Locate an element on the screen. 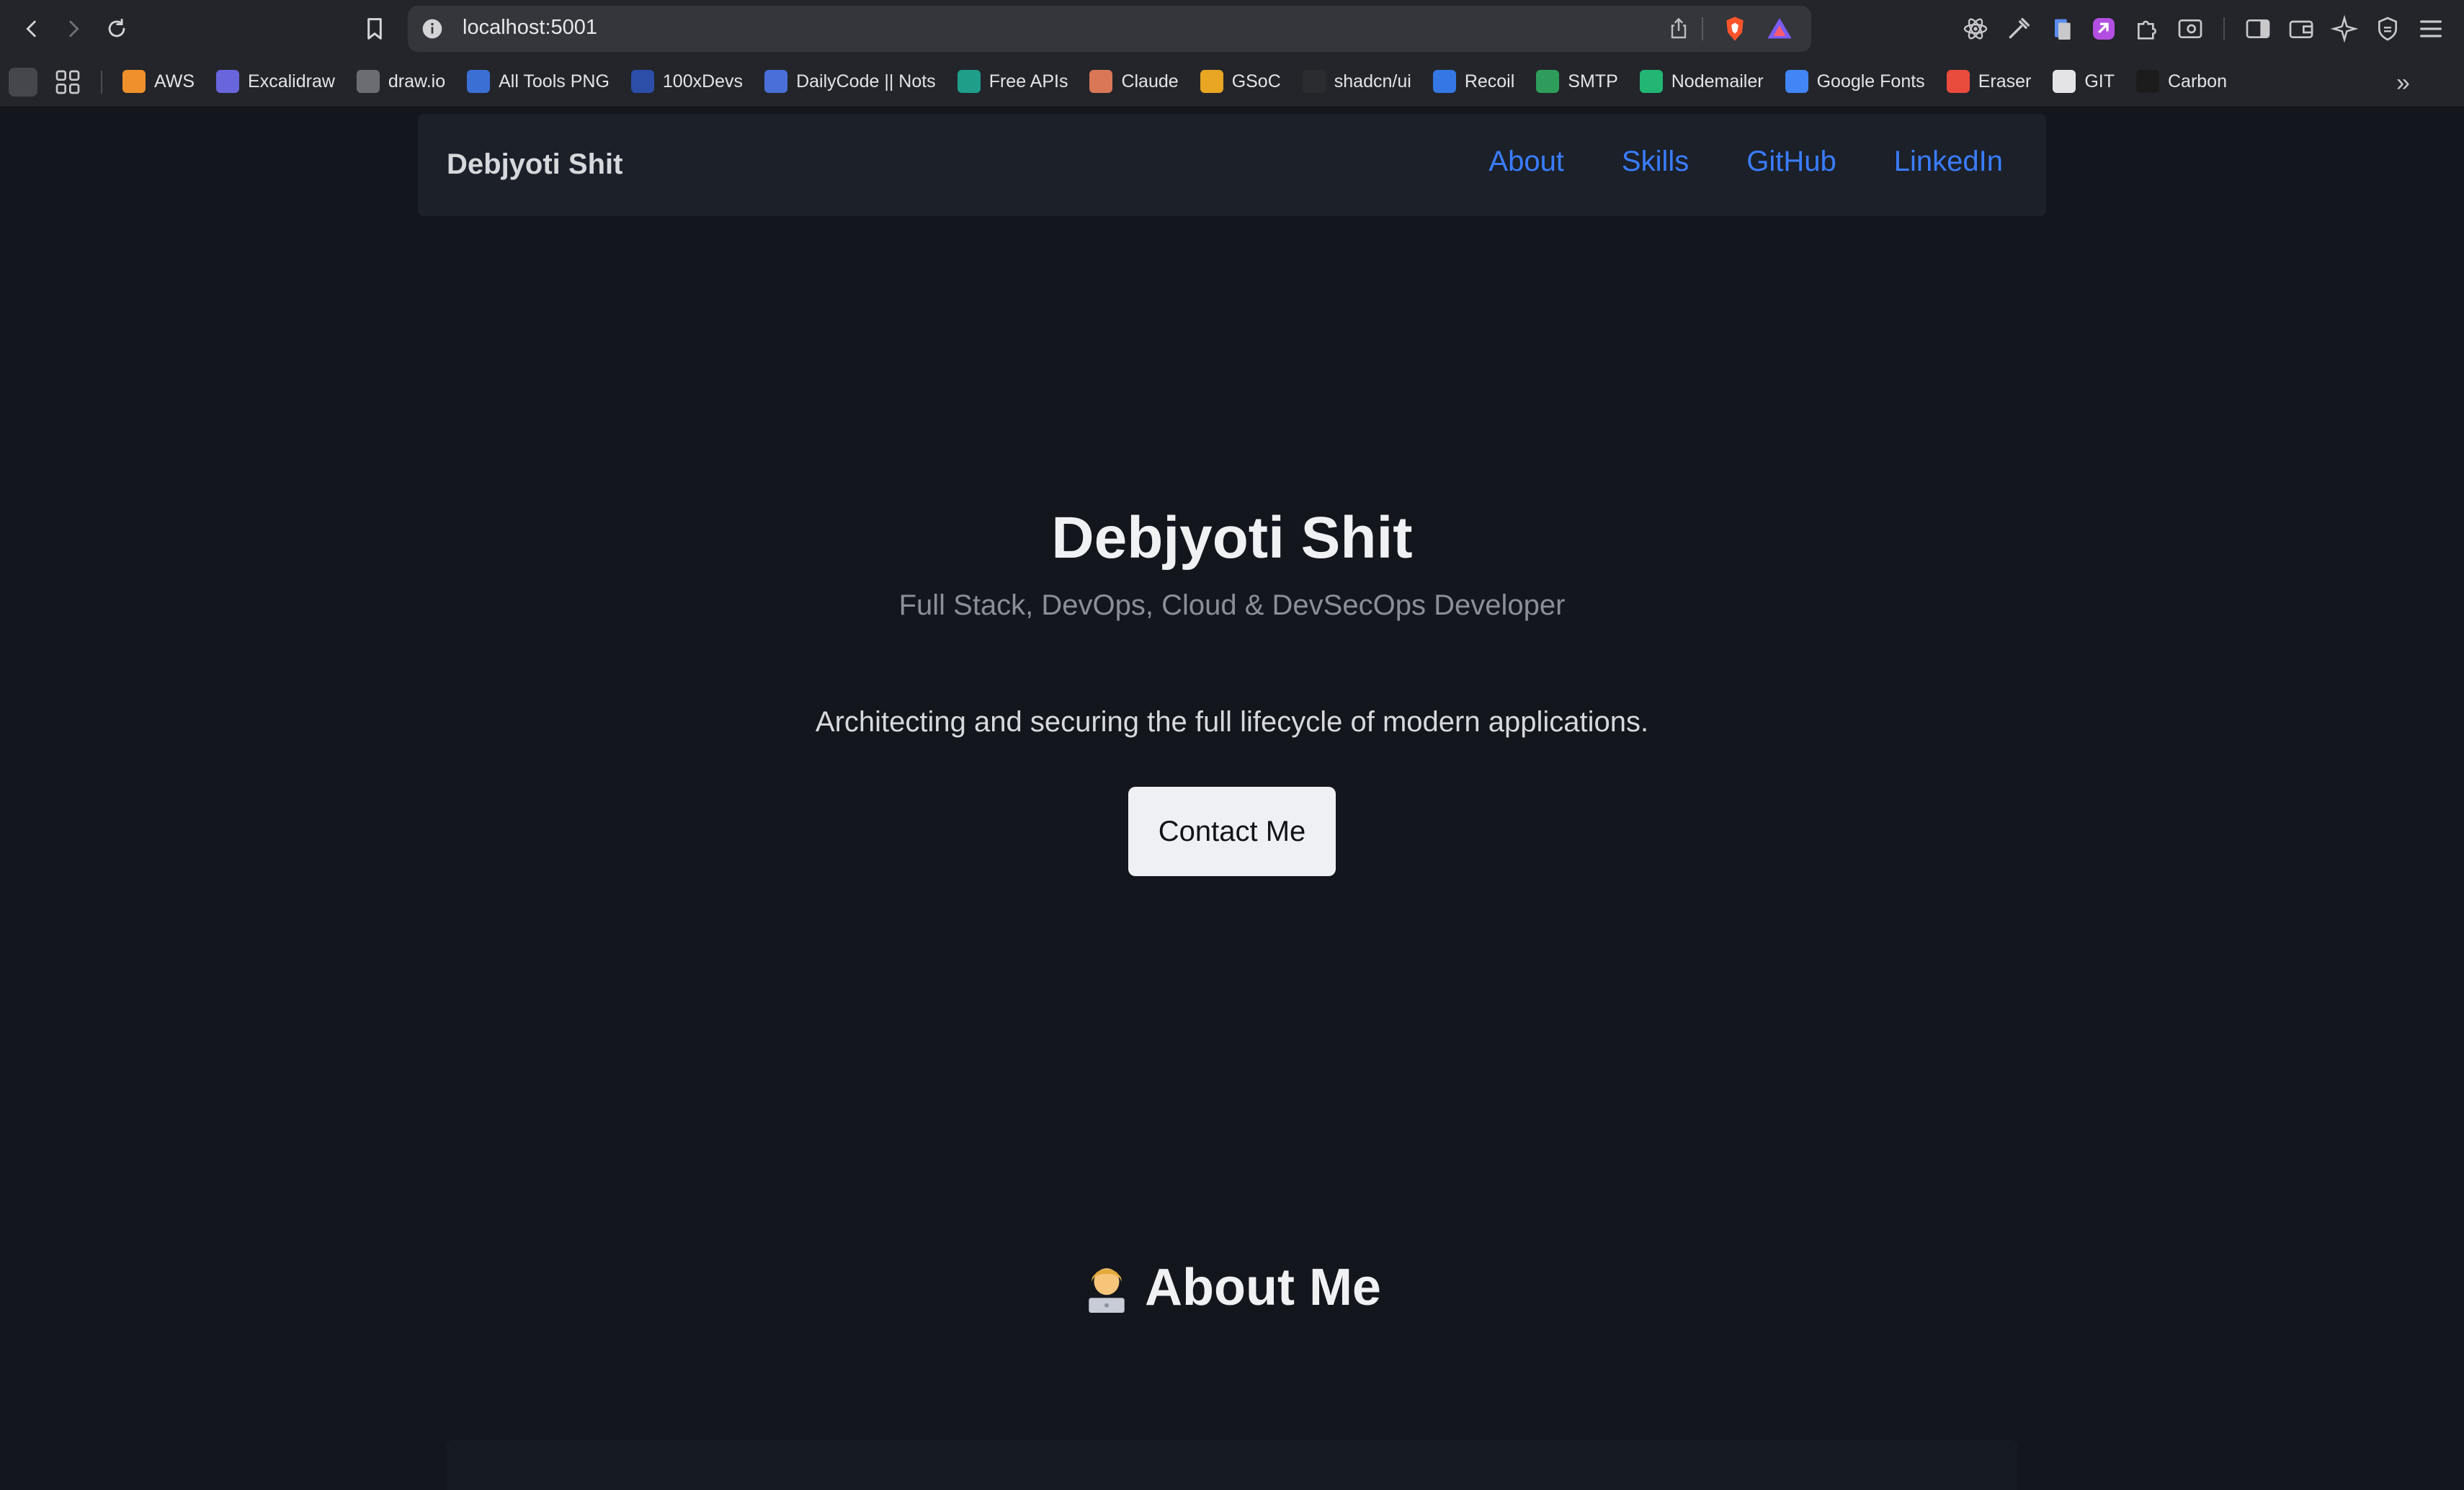 Image resolution: width=2464 pixels, height=1490 pixels. back-arrow-icon is located at coordinates (31, 28).